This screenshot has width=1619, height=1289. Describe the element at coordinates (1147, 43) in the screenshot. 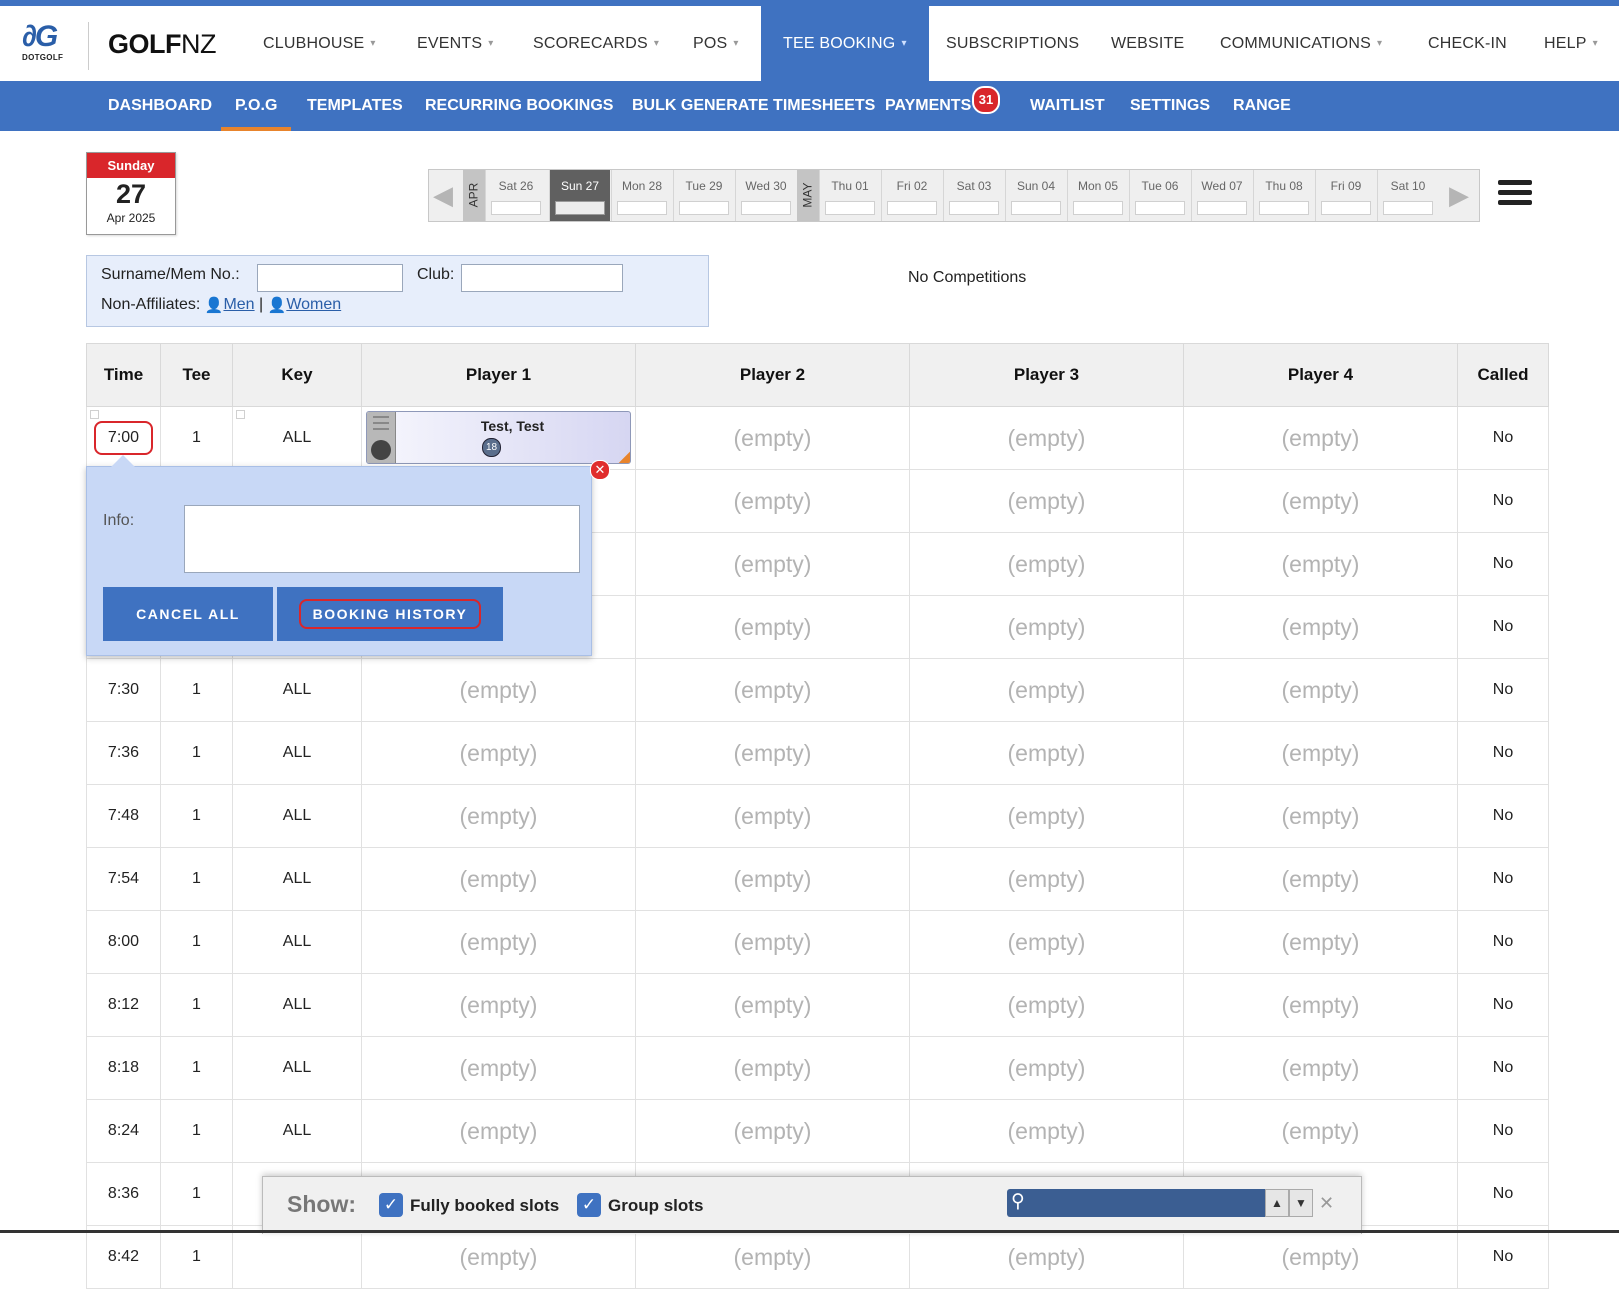

I see `nav-website: WEBSITE` at that location.